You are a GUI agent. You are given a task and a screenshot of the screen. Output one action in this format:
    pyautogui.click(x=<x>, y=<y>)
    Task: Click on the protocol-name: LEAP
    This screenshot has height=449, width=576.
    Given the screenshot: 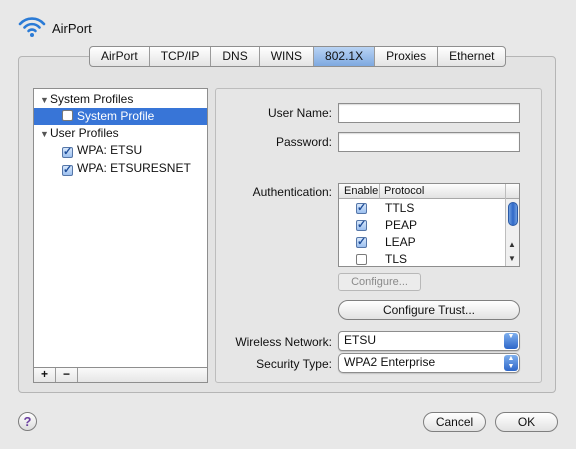 What is the action you would take?
    pyautogui.click(x=400, y=242)
    